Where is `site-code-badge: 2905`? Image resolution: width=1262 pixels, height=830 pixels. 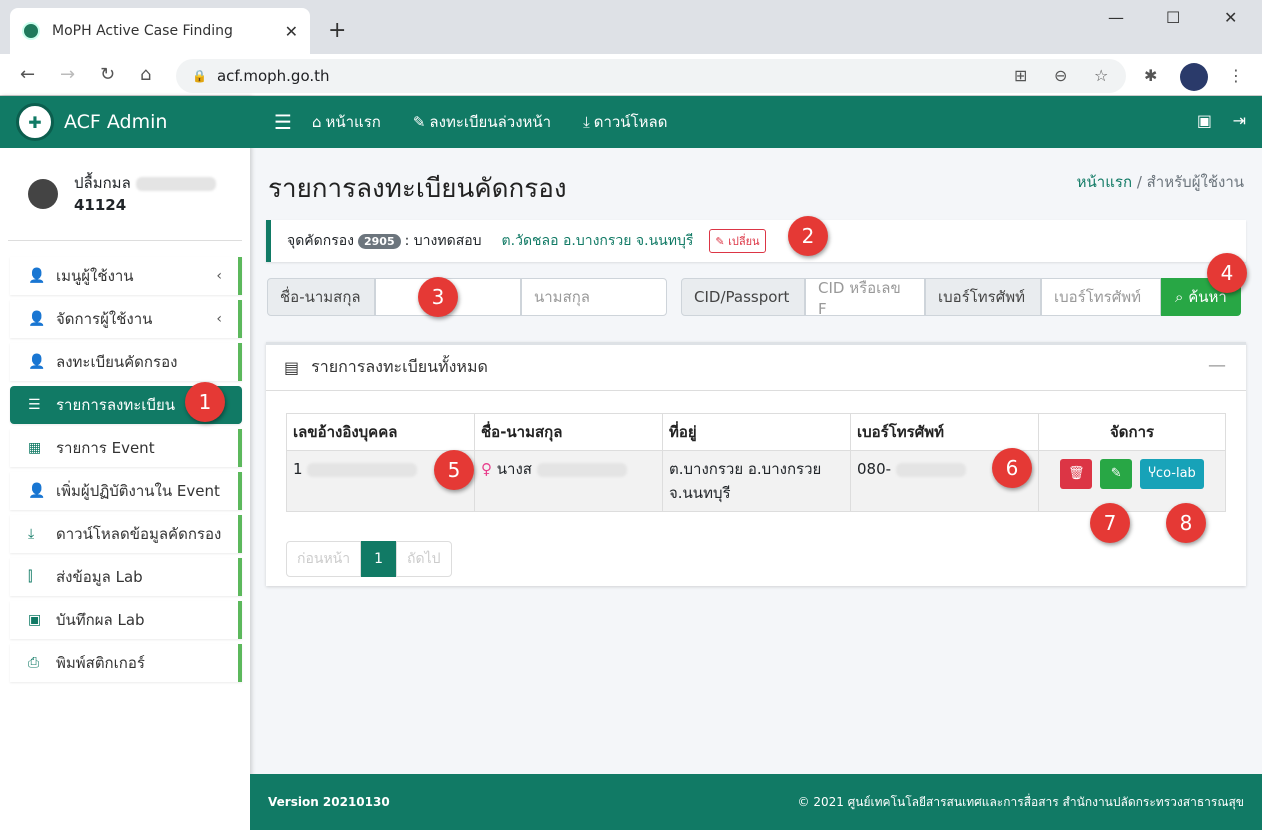 site-code-badge: 2905 is located at coordinates (379, 241).